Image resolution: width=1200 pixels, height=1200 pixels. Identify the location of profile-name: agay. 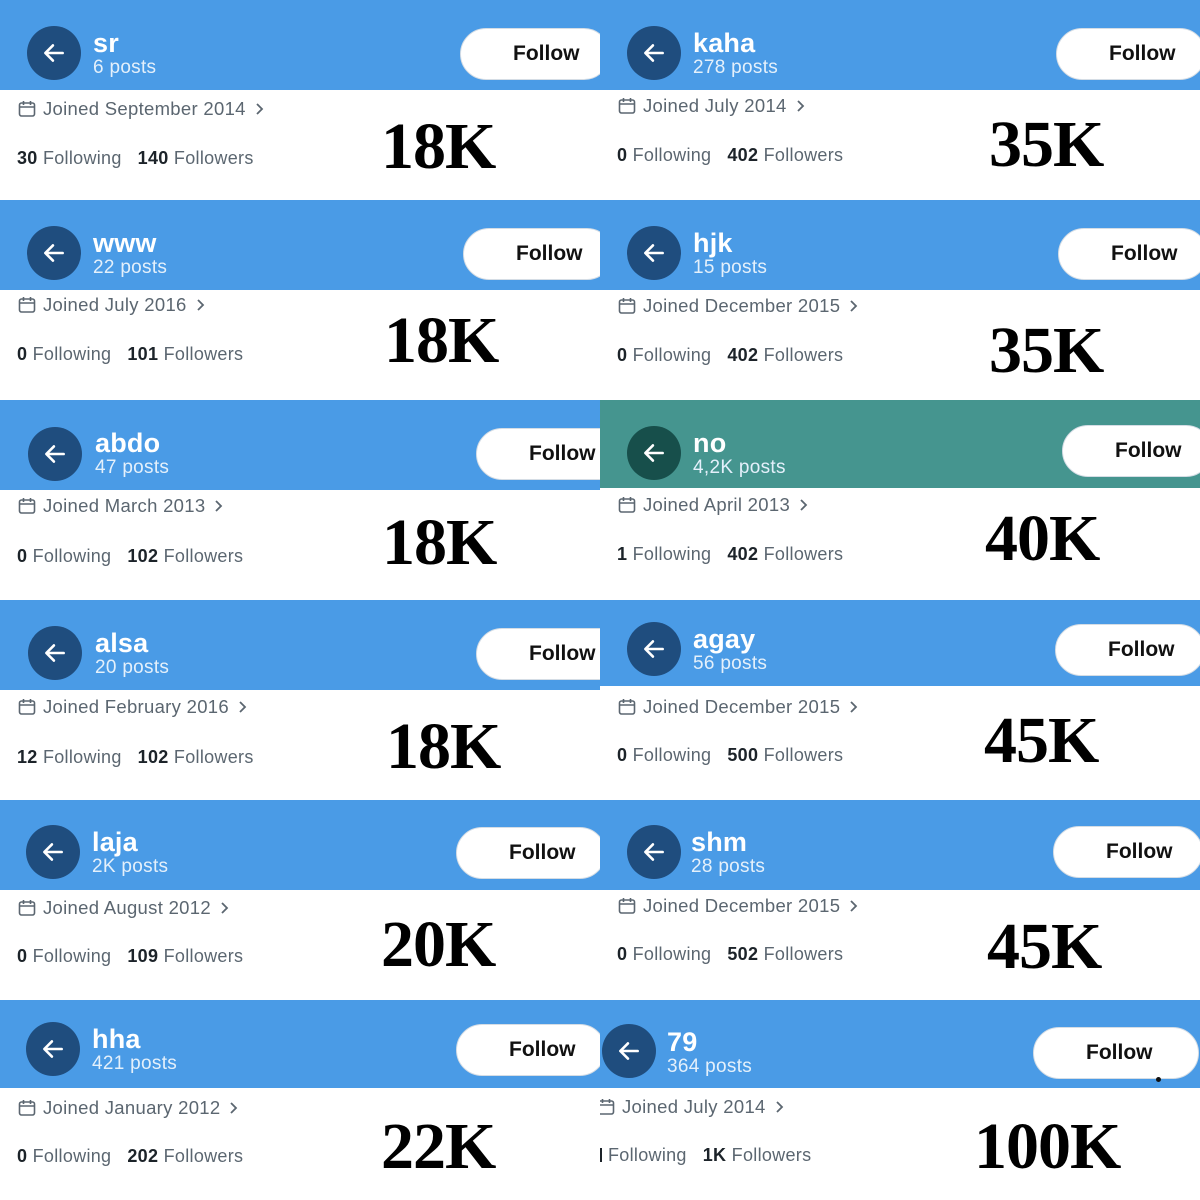
(724, 639).